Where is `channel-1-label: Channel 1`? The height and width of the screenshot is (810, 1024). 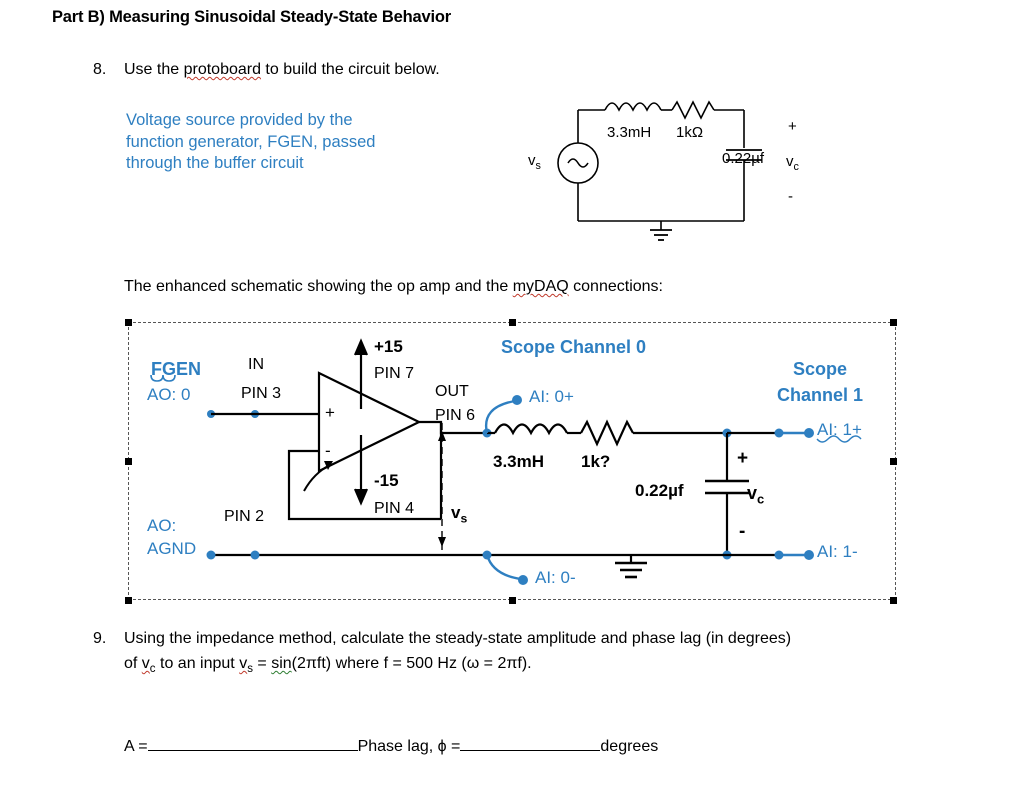
channel-1-label: Channel 1 is located at coordinates (820, 395).